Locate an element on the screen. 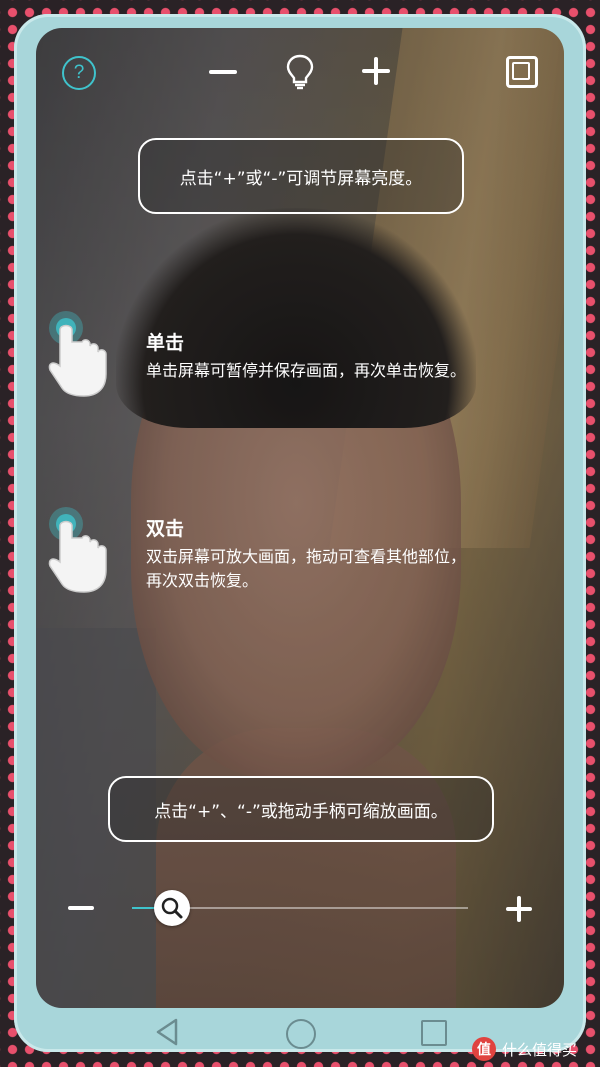 Image resolution: width=600 pixels, height=1067 pixels. brightness-tip-bubble: 点击“+”或“-”可调节屏幕亮度。 is located at coordinates (301, 176).